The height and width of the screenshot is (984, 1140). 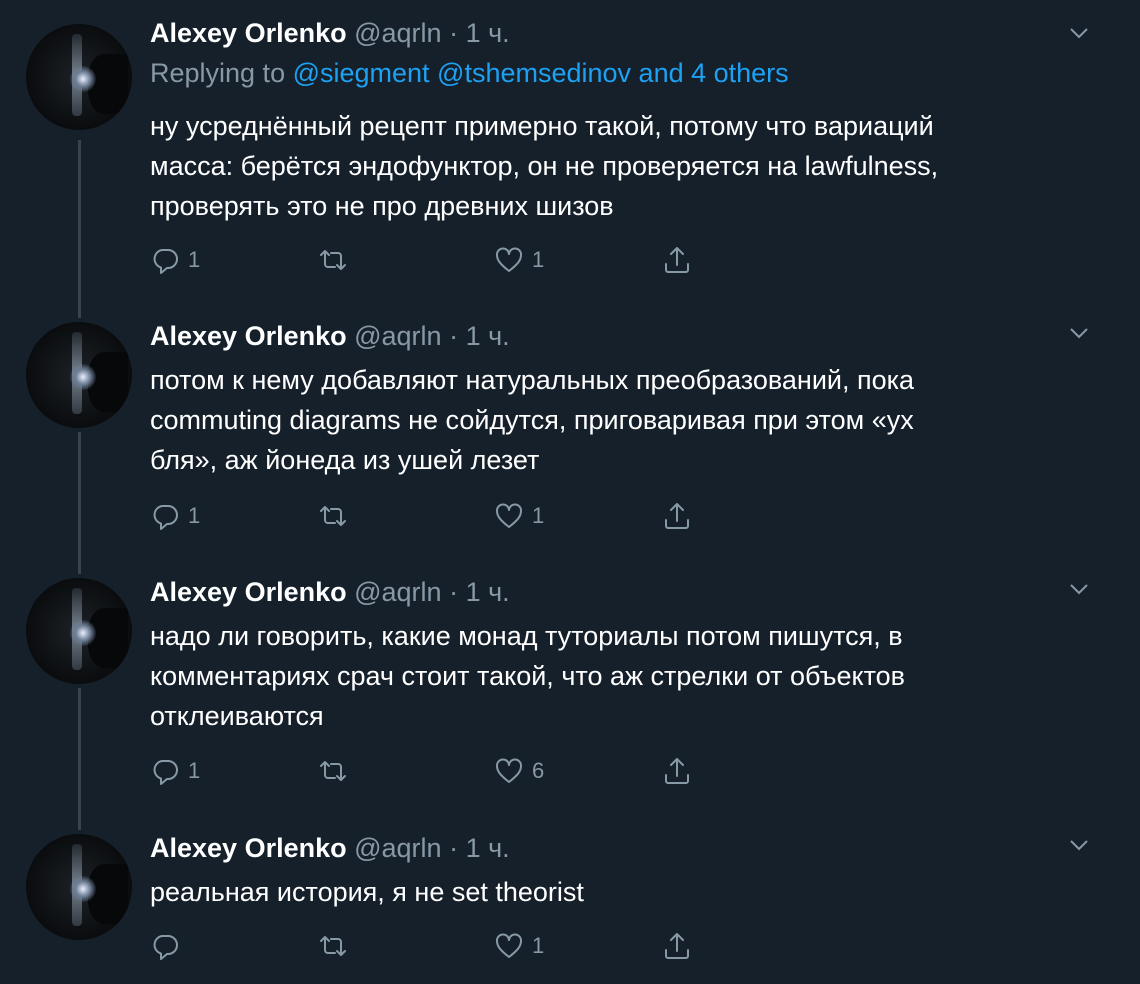 I want to click on tweet-actions: 1 6, so click(x=430, y=771).